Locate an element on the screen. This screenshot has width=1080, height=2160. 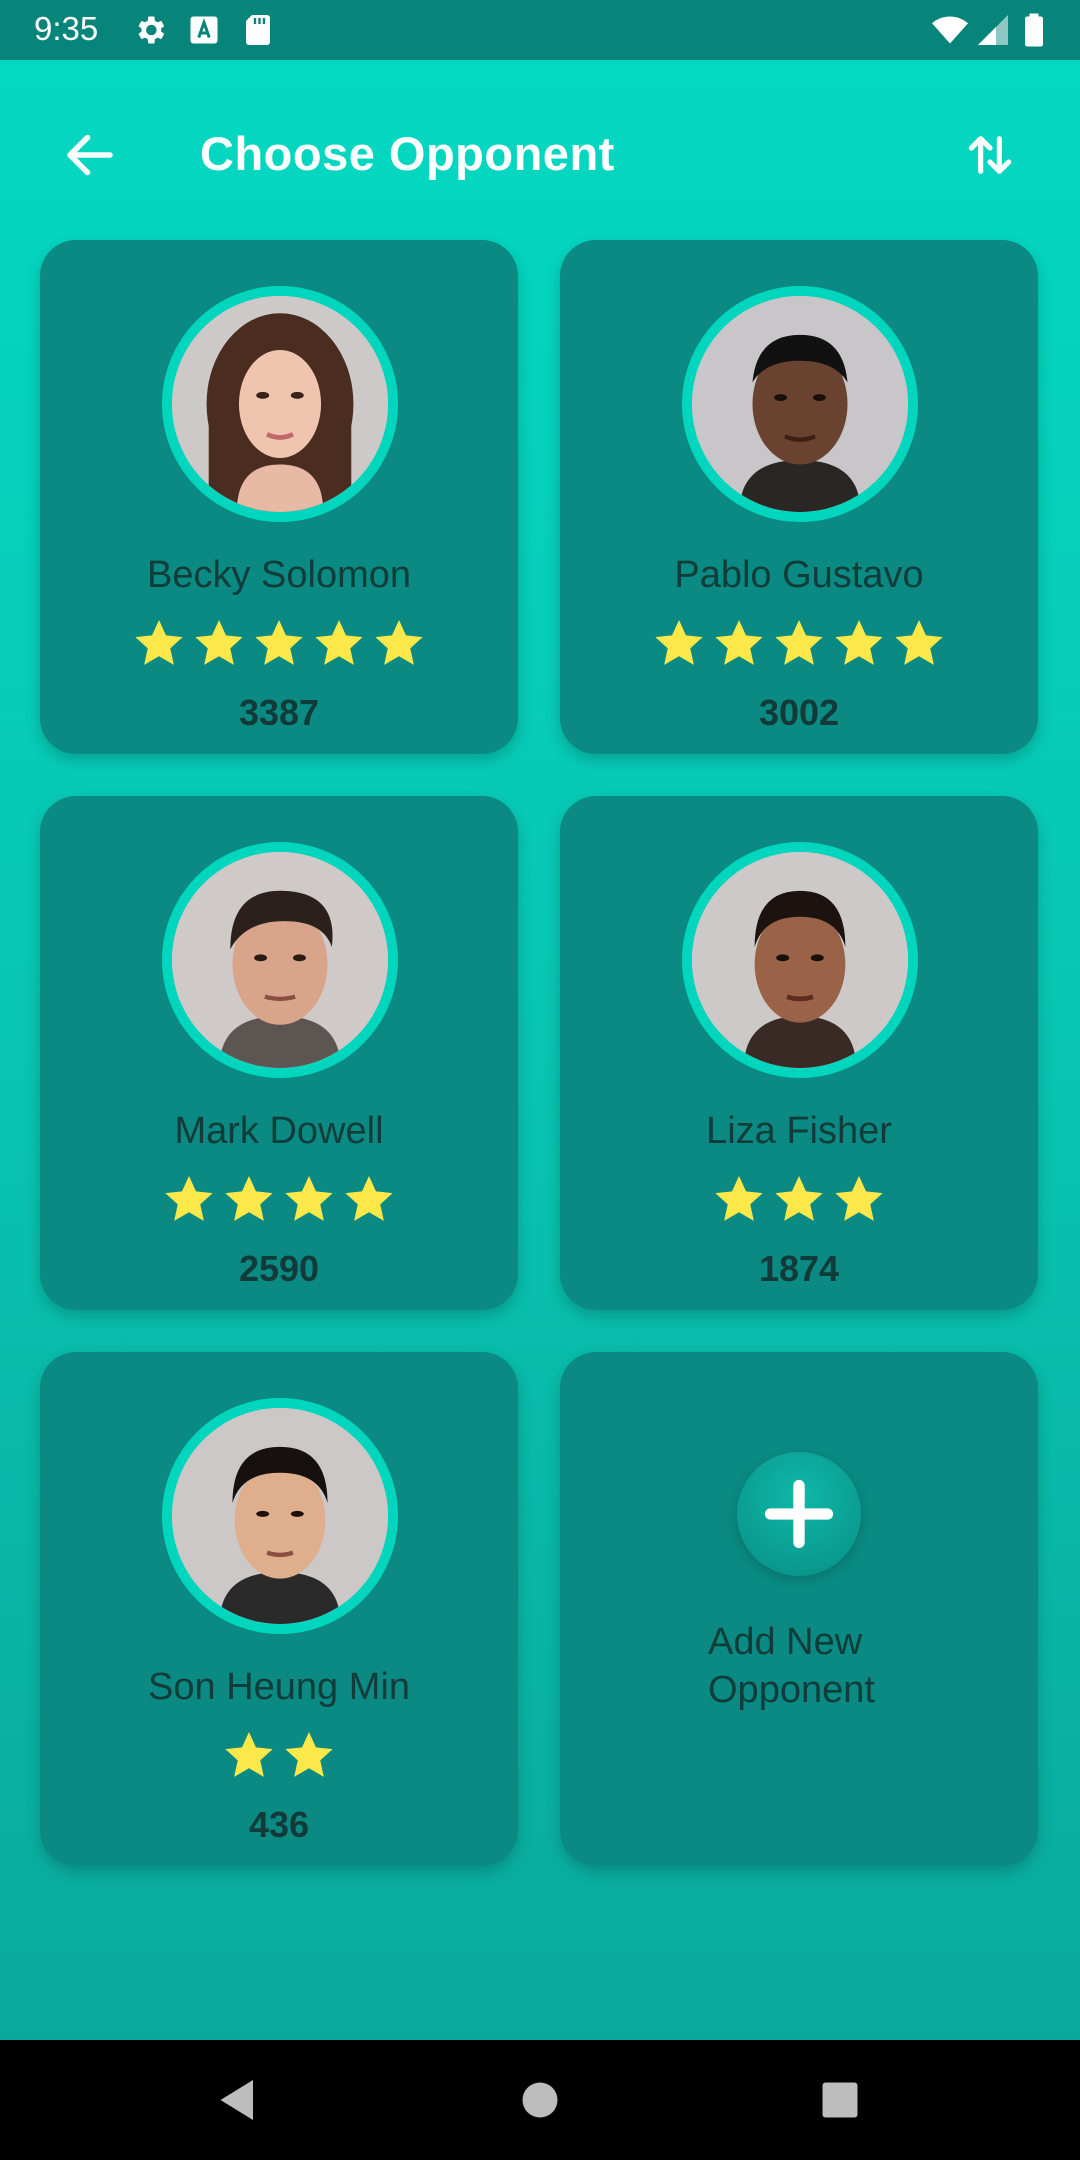
opponent-card: Mark Dowell 2590 is located at coordinates (279, 1053).